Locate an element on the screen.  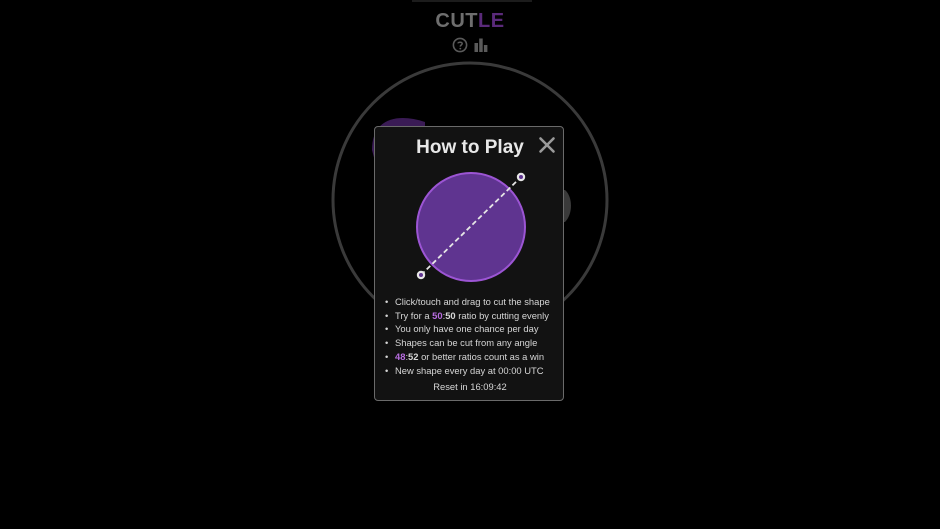
close-icon is located at coordinates (547, 145).